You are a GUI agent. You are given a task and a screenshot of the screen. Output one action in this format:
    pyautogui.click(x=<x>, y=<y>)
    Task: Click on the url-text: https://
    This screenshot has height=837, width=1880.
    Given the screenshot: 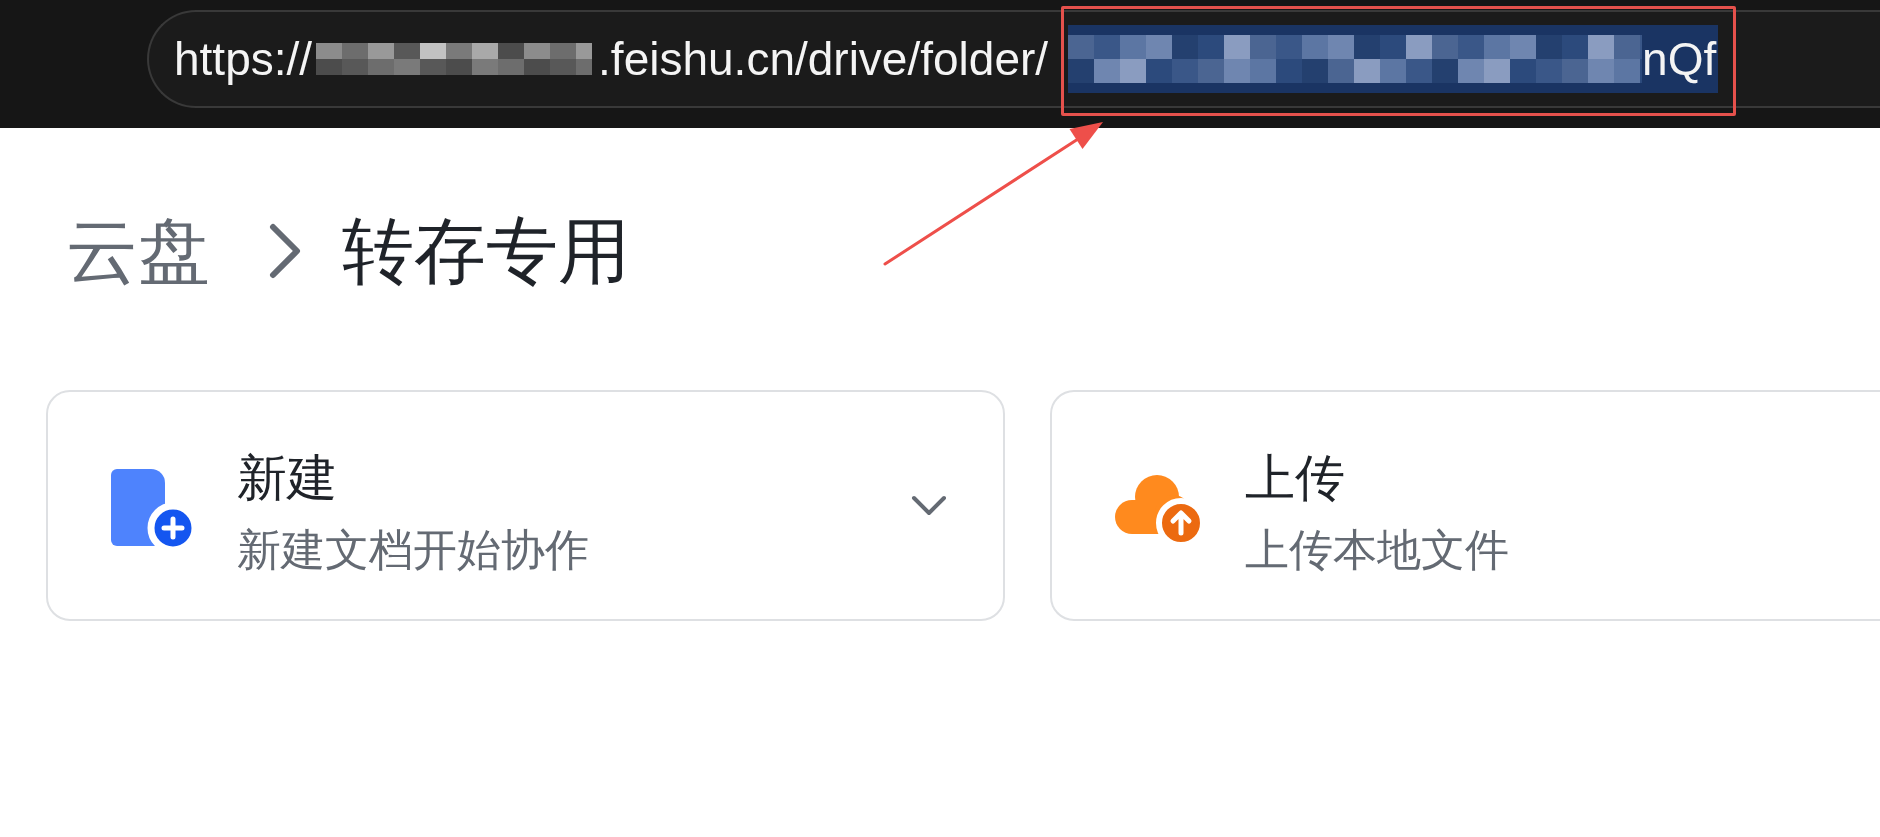 What is the action you would take?
    pyautogui.click(x=243, y=59)
    